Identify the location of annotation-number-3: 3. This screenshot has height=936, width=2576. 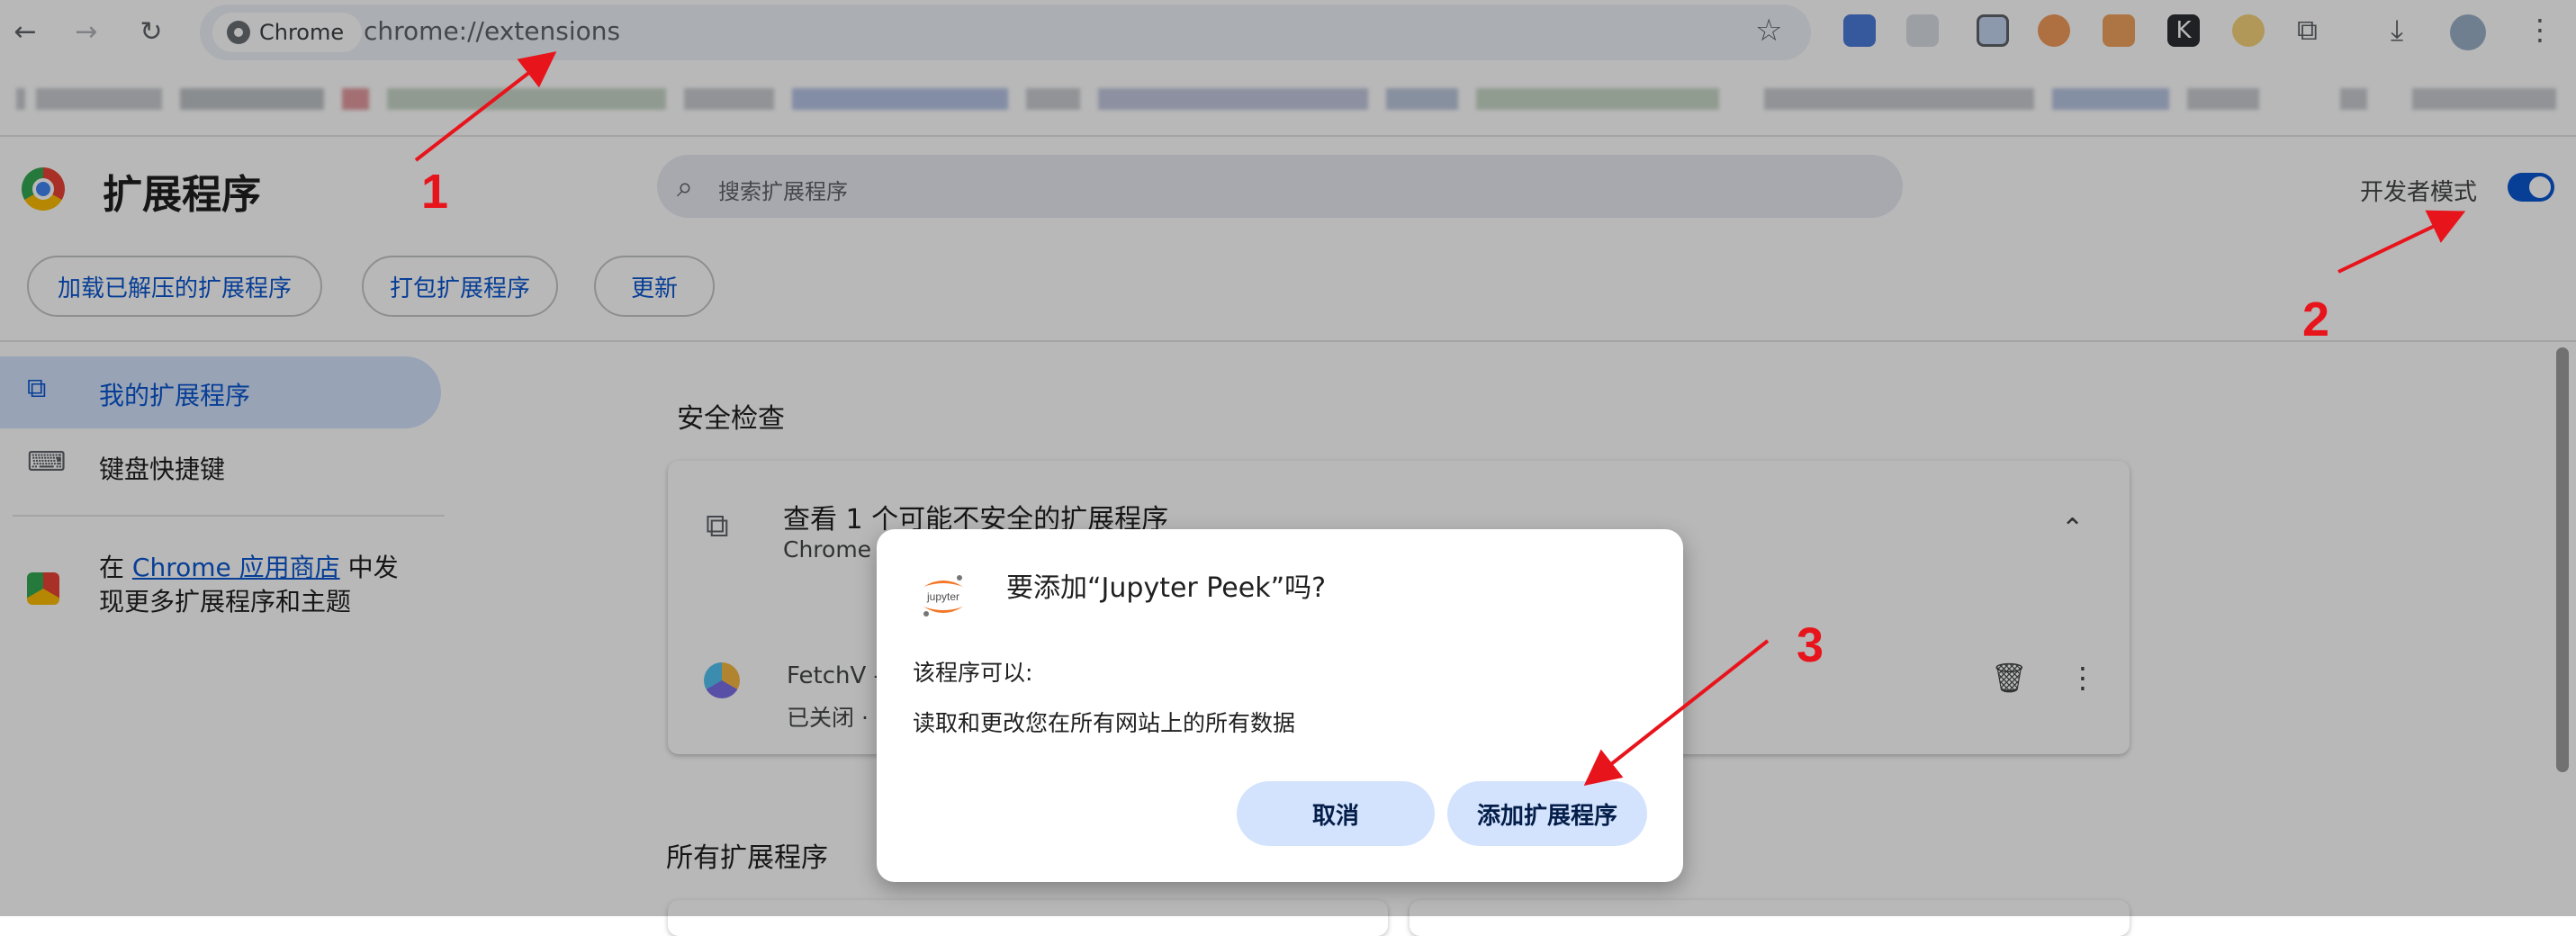
(1810, 645).